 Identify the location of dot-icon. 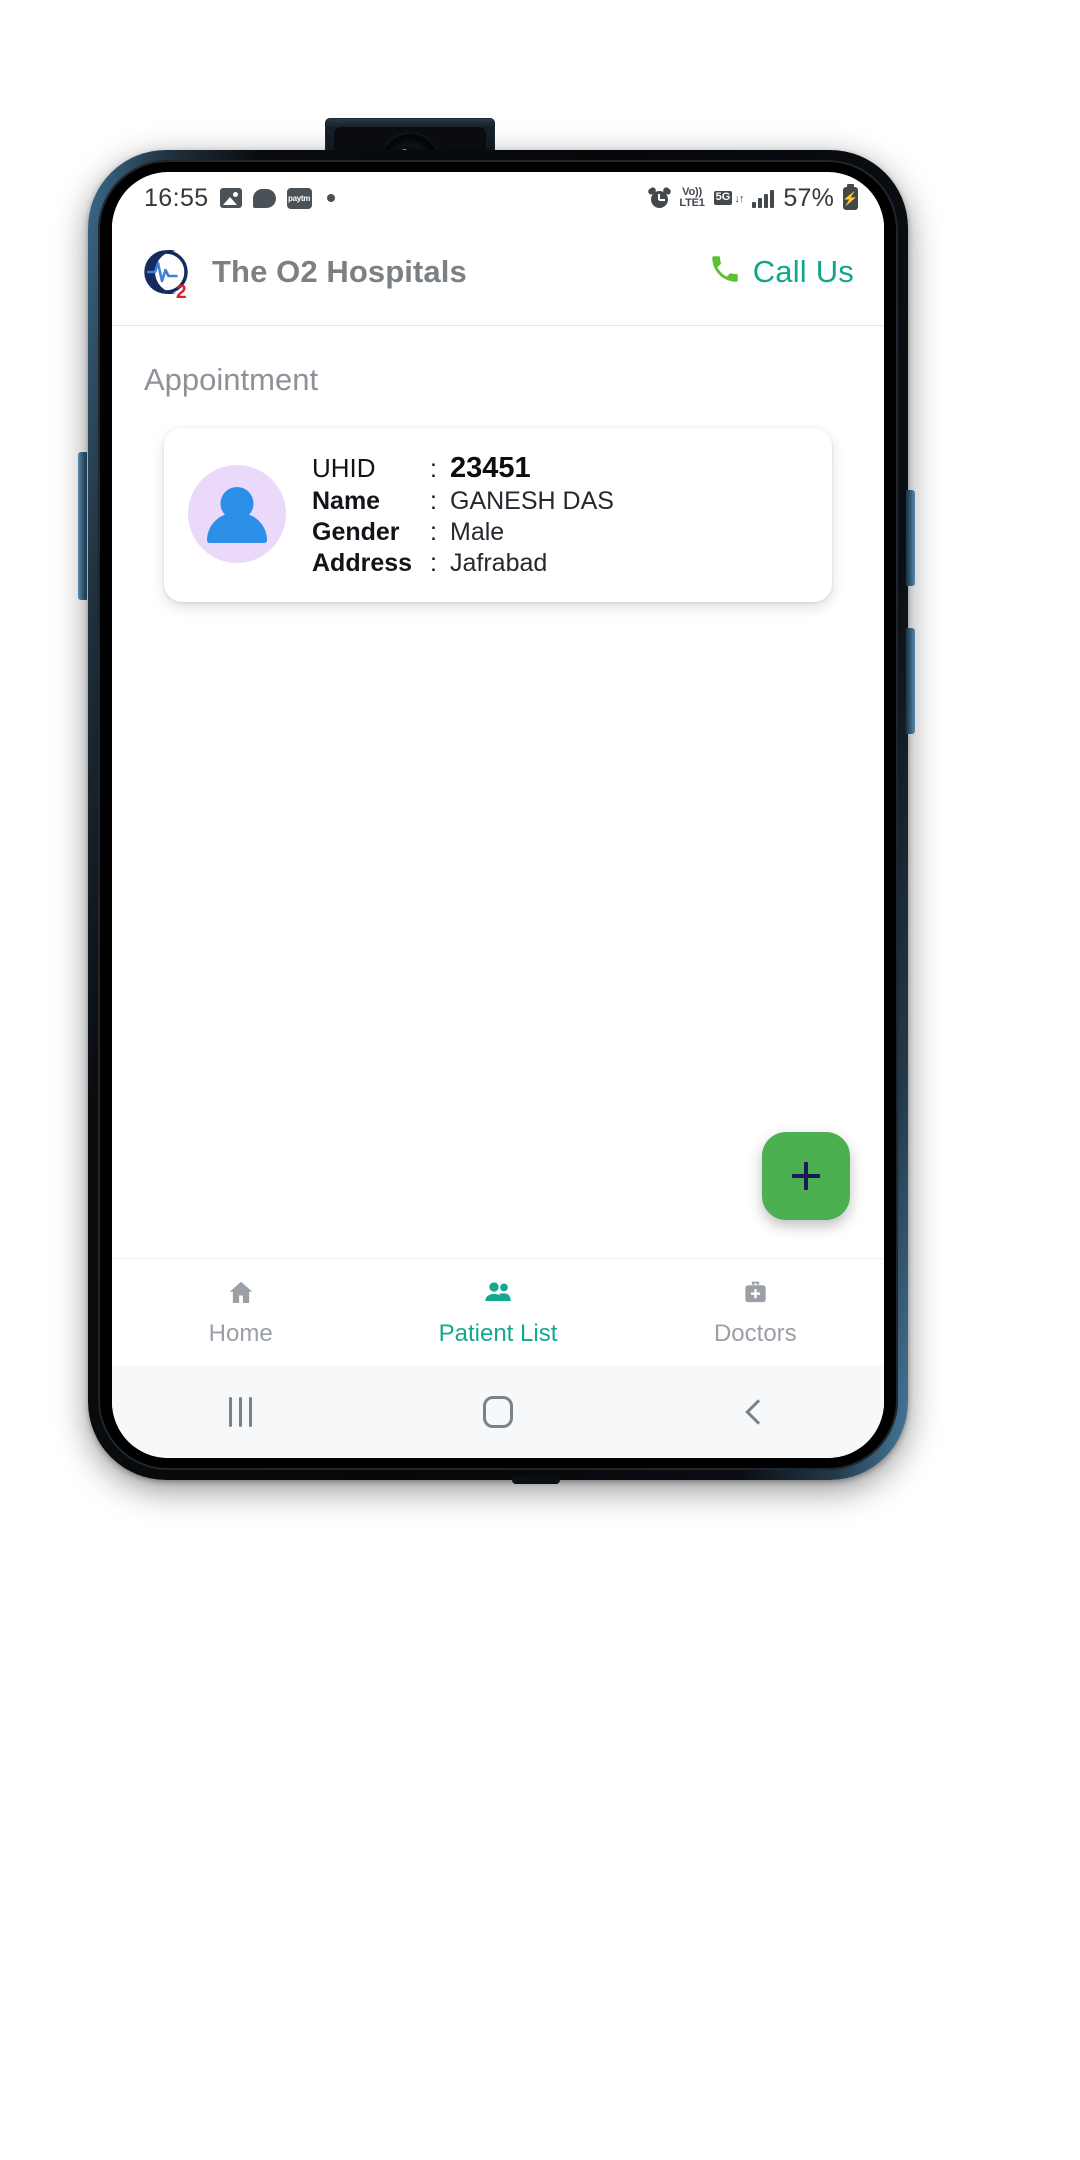
(330, 198).